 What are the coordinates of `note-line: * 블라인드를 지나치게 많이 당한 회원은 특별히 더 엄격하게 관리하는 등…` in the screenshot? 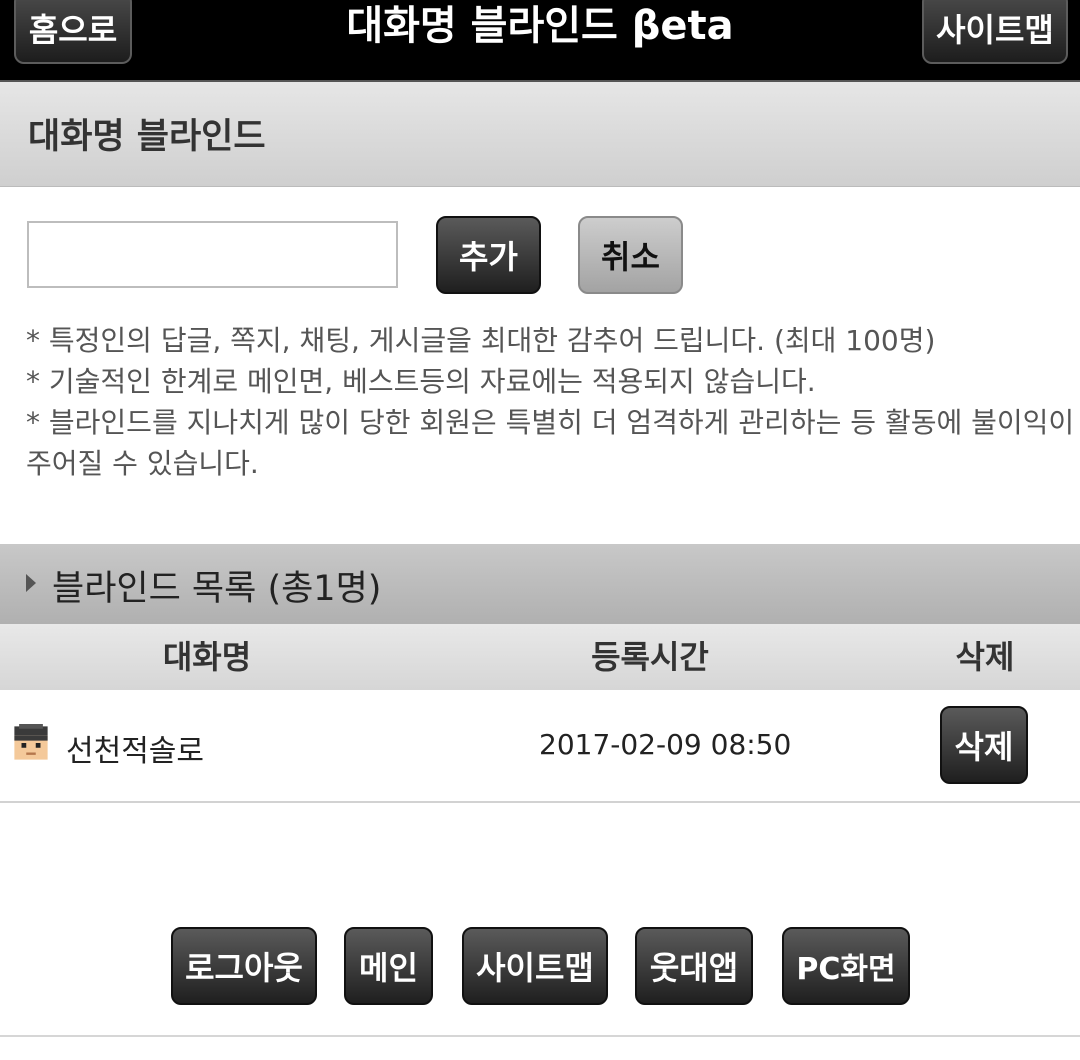 It's located at (550, 422).